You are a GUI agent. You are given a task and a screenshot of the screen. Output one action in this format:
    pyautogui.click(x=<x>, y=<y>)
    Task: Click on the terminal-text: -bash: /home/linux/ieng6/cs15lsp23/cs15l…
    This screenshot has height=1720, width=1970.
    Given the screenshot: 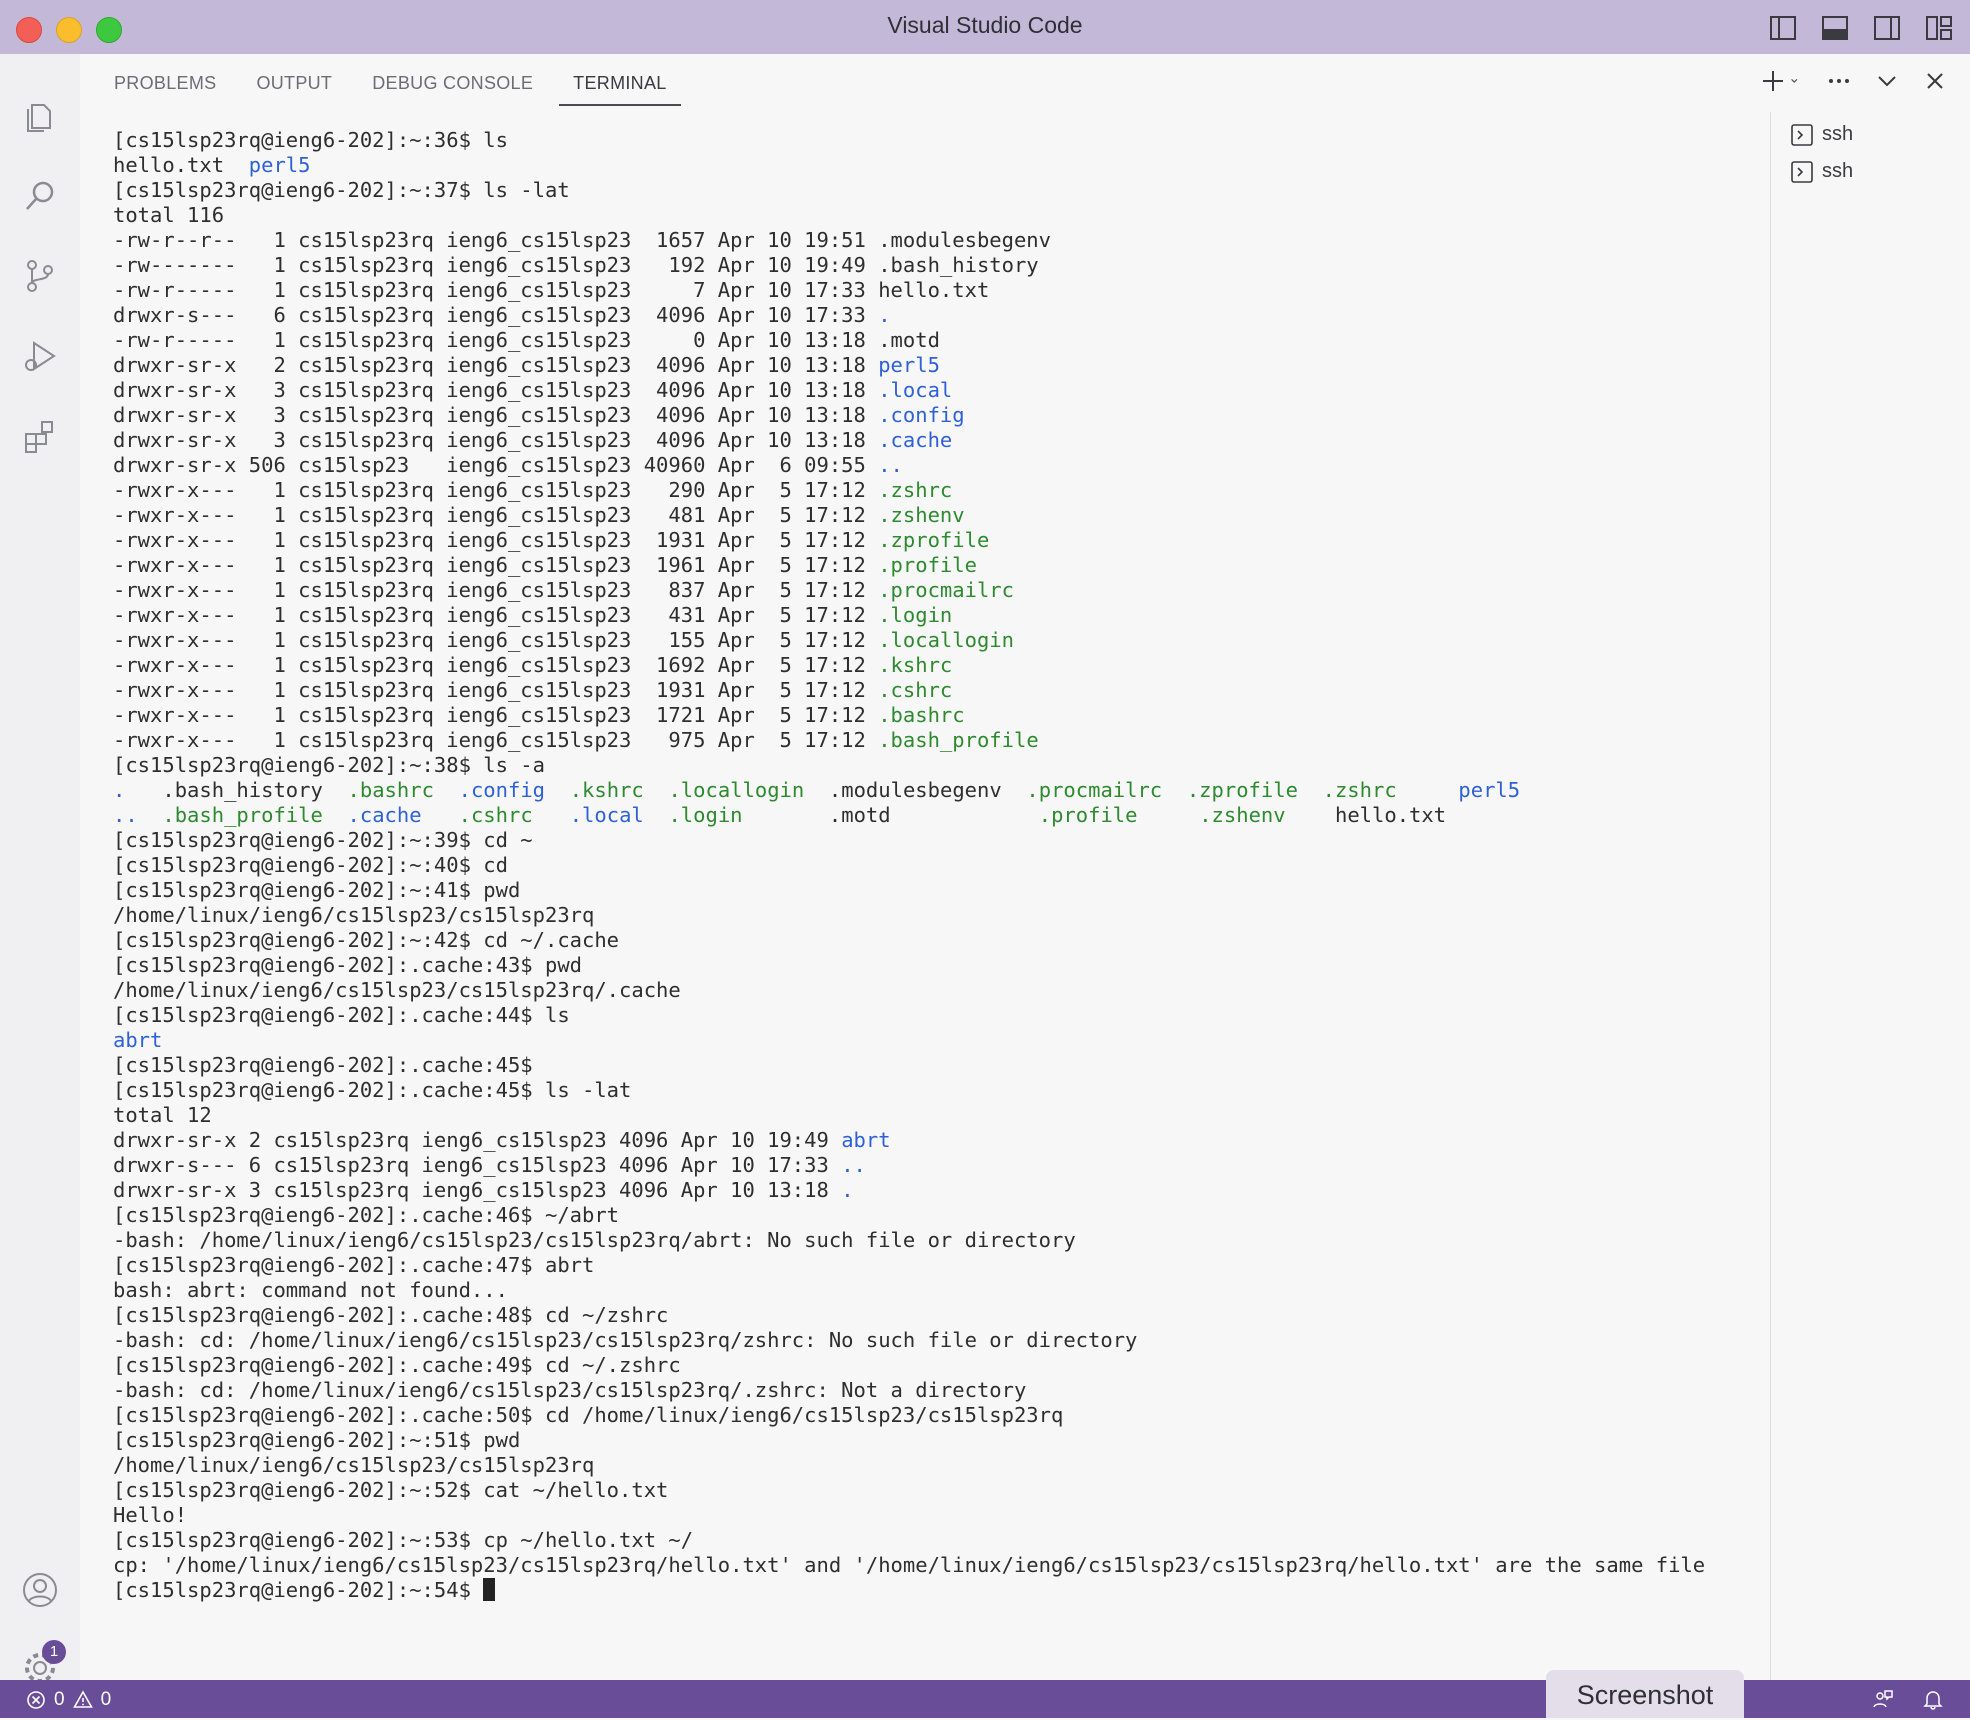 What is the action you would take?
    pyautogui.click(x=594, y=1240)
    